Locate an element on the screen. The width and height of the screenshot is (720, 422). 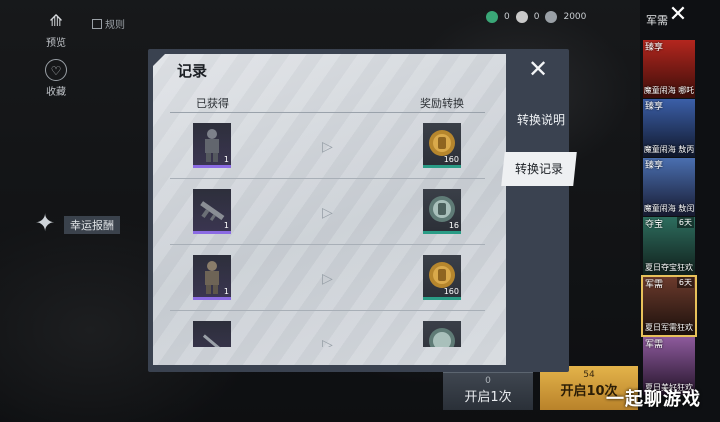
gold-amount: 0 is located at coordinates (536, 17).